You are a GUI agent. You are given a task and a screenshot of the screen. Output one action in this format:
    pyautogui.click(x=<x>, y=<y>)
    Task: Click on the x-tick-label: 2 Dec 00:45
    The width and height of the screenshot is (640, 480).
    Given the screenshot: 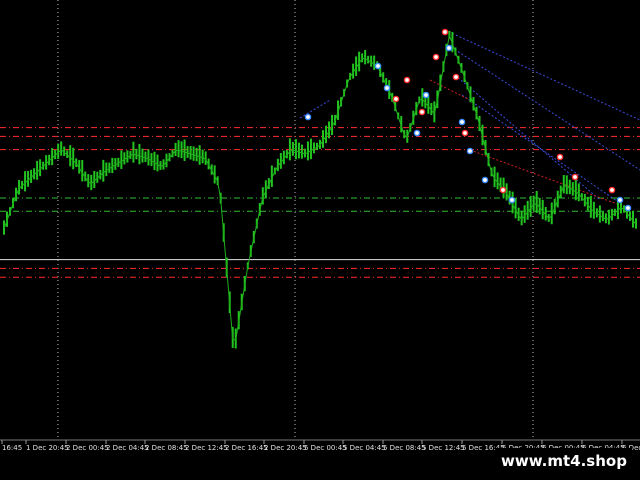 What is the action you would take?
    pyautogui.click(x=87, y=448)
    